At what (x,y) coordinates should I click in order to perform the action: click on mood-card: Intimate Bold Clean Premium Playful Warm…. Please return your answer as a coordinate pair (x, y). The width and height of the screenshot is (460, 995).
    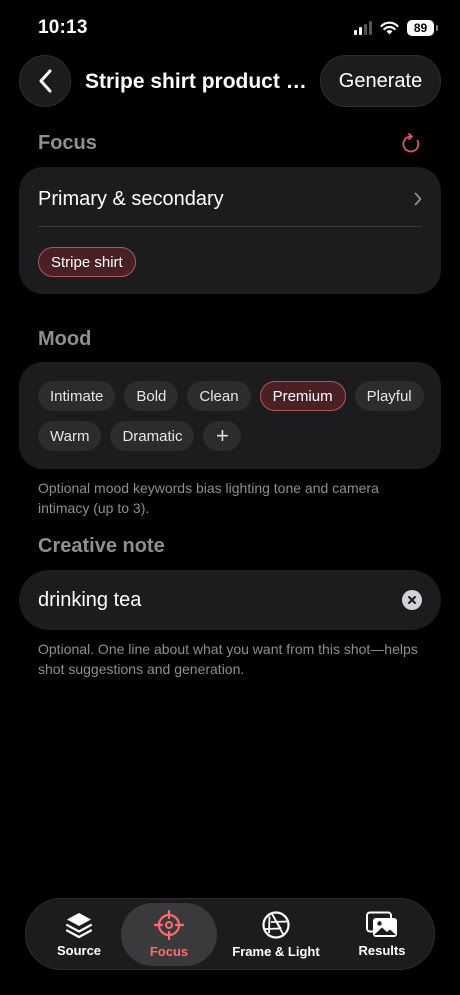
    Looking at the image, I should click on (230, 415).